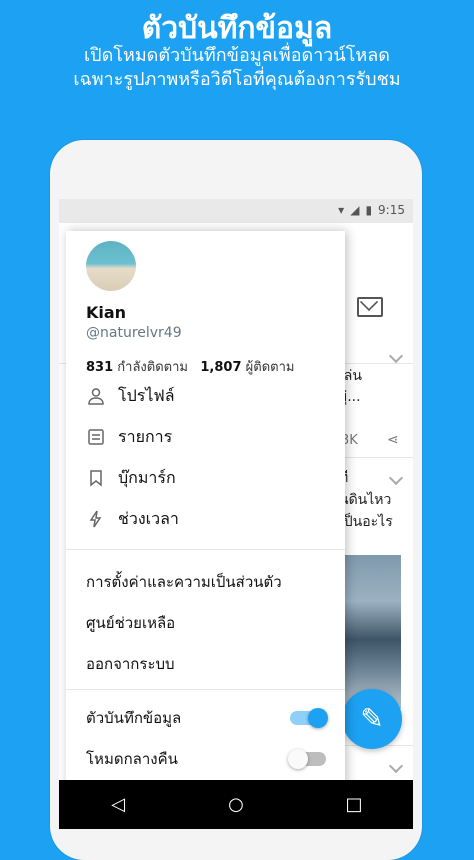 This screenshot has height=860, width=474. What do you see at coordinates (371, 632) in the screenshot?
I see `tweet-photo` at bounding box center [371, 632].